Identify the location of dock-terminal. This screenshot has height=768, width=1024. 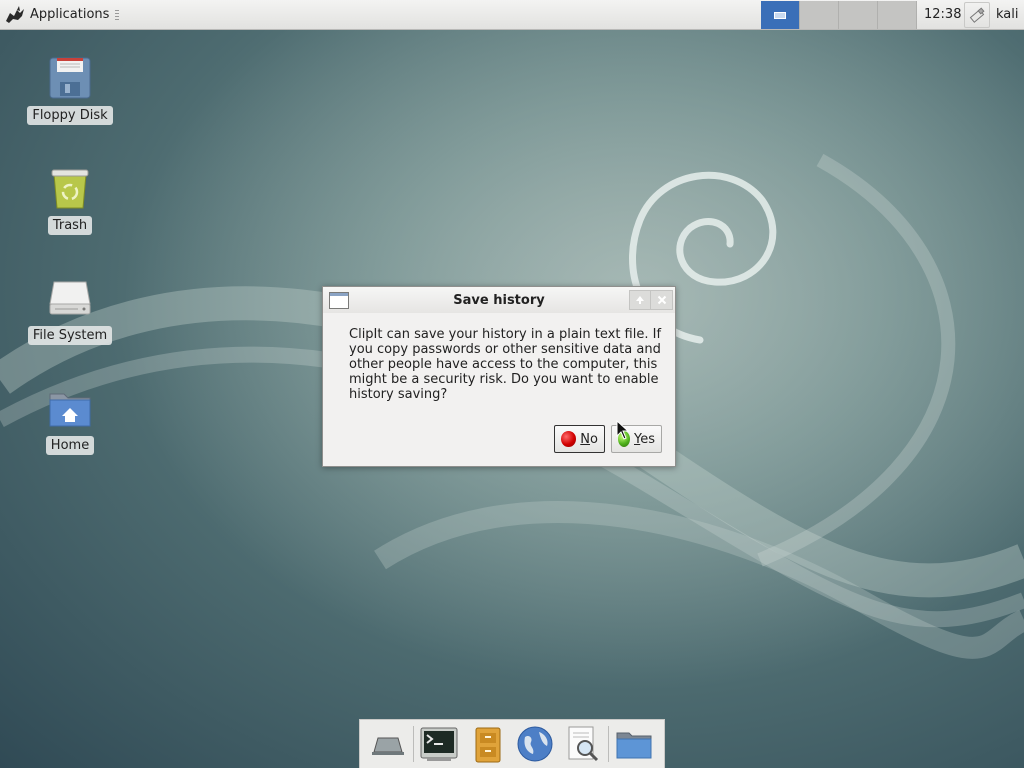
(439, 744).